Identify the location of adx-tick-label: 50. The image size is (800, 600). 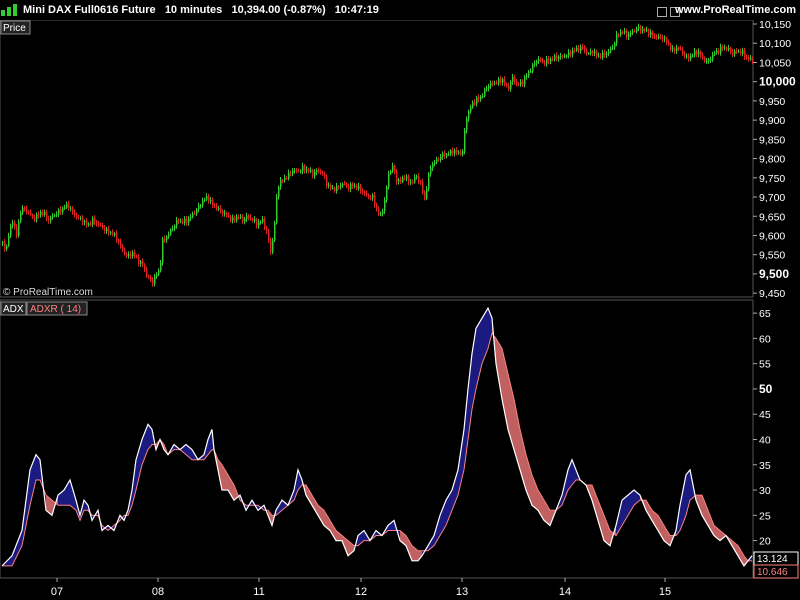
(766, 389).